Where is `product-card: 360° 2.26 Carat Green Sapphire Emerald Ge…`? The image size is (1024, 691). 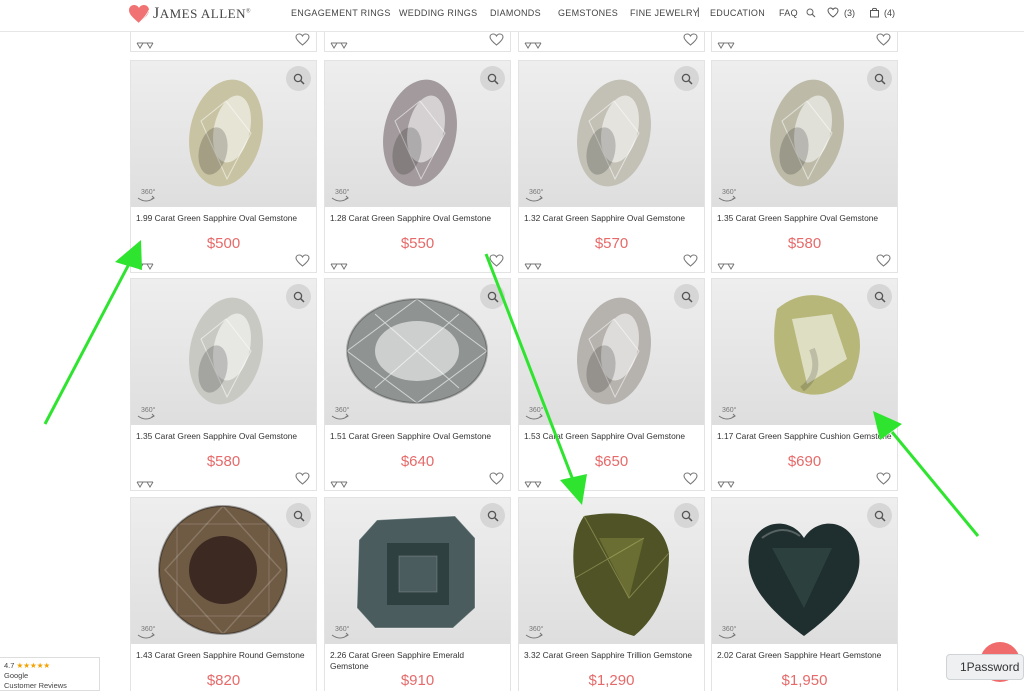
product-card: 360° 2.26 Carat Green Sapphire Emerald Ge… is located at coordinates (417, 594).